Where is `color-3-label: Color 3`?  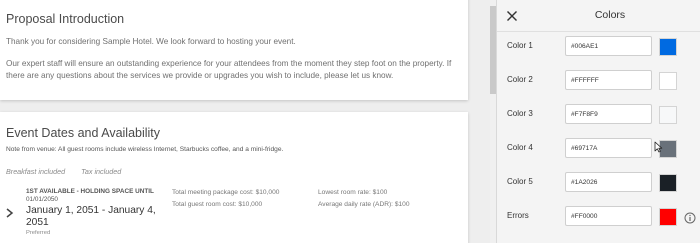 color-3-label: Color 3 is located at coordinates (520, 113).